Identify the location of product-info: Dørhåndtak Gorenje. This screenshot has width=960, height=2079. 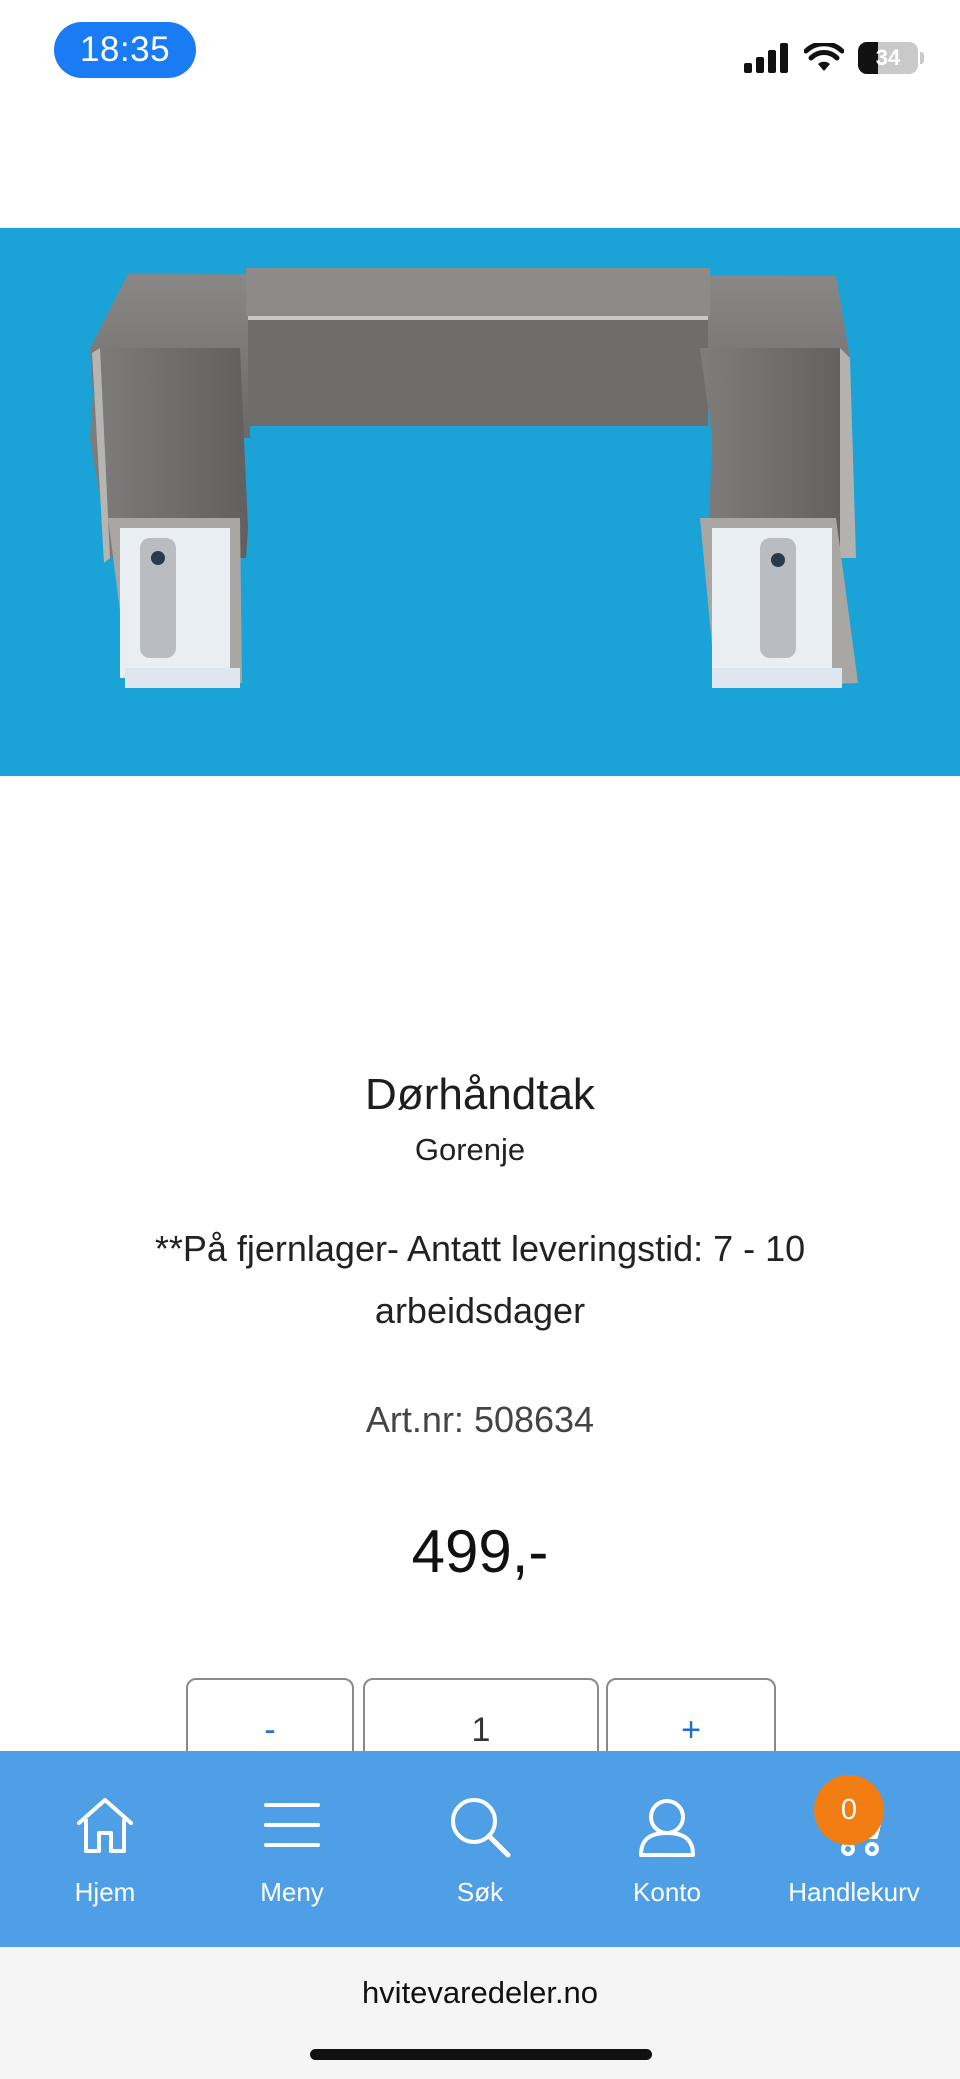
(480, 1115).